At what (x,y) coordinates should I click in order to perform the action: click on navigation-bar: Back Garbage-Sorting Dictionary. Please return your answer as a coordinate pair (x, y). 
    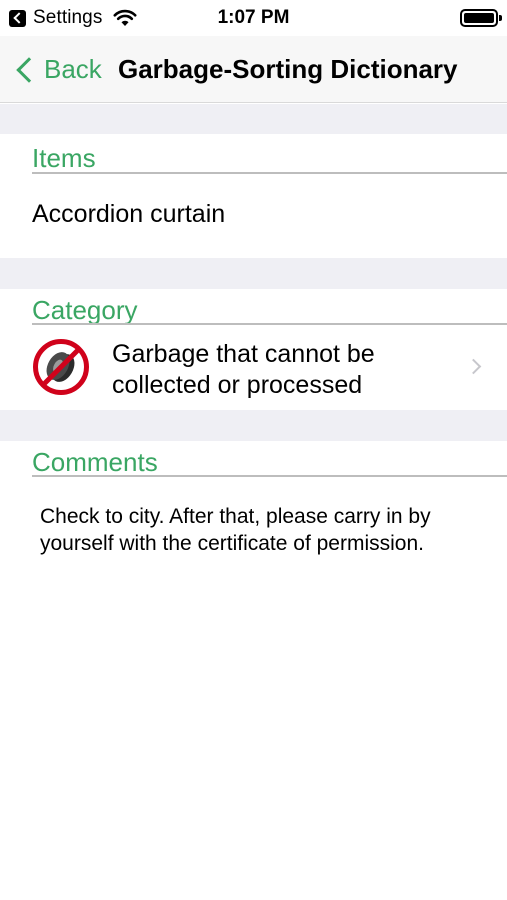
    Looking at the image, I should click on (253, 69).